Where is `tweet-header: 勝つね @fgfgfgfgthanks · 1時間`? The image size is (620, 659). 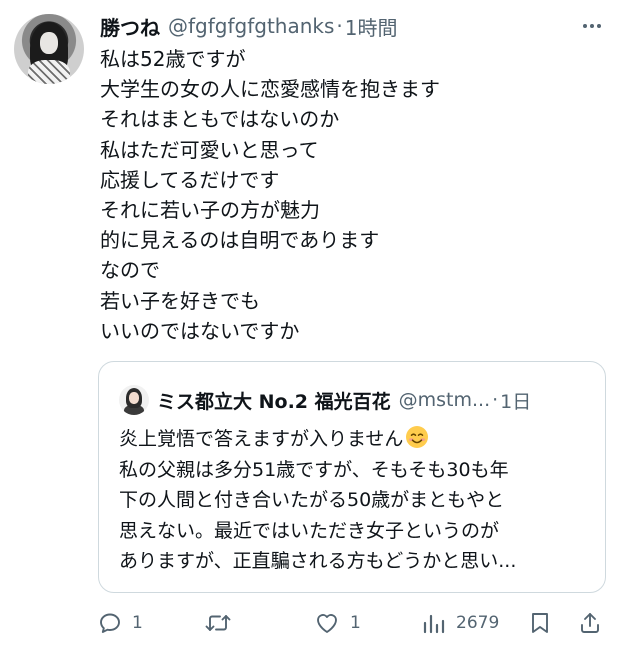
tweet-header: 勝つね @fgfgfgfgthanks · 1時間 is located at coordinates (249, 26).